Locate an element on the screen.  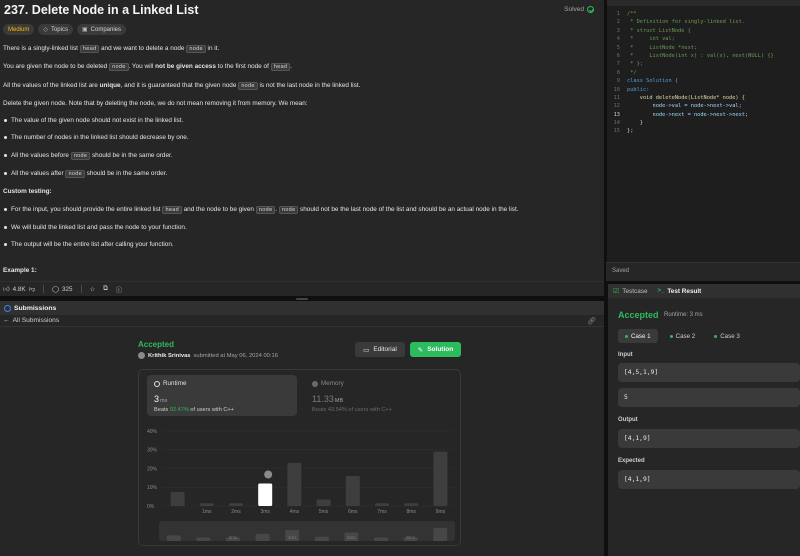
case-tab-2: Case 2 is located at coordinates (683, 336).